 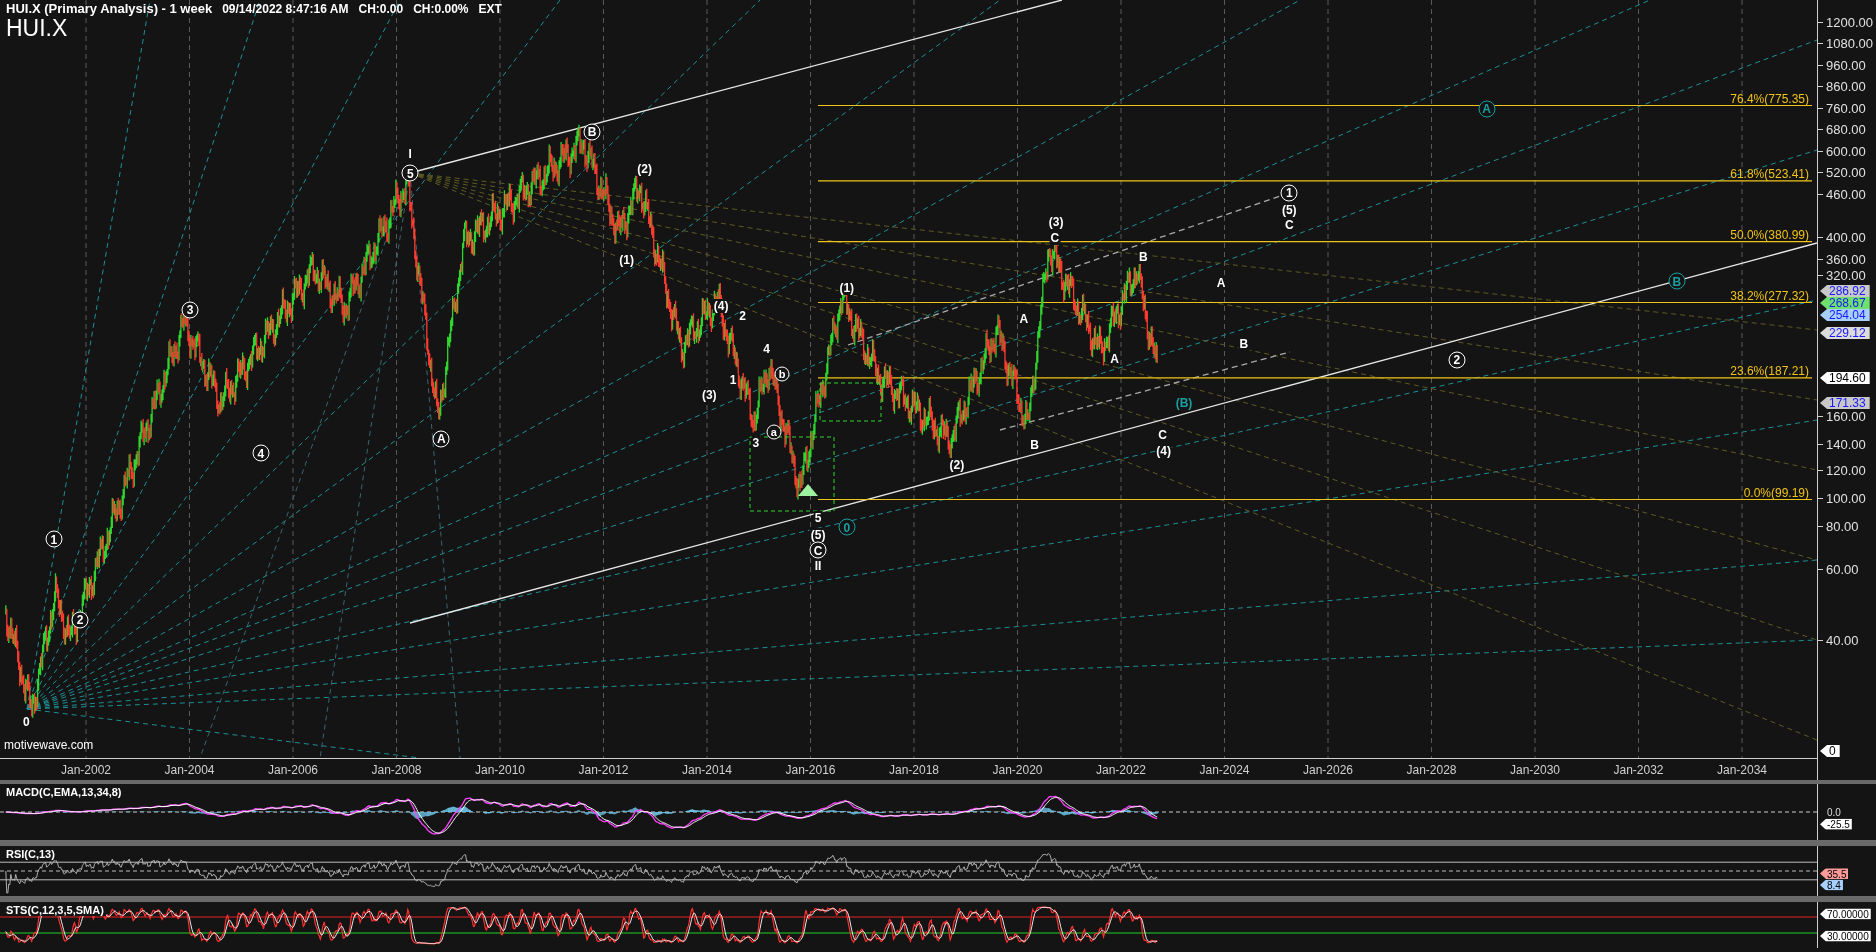 What do you see at coordinates (1846, 237) in the screenshot?
I see `price-axis-label: 400.00` at bounding box center [1846, 237].